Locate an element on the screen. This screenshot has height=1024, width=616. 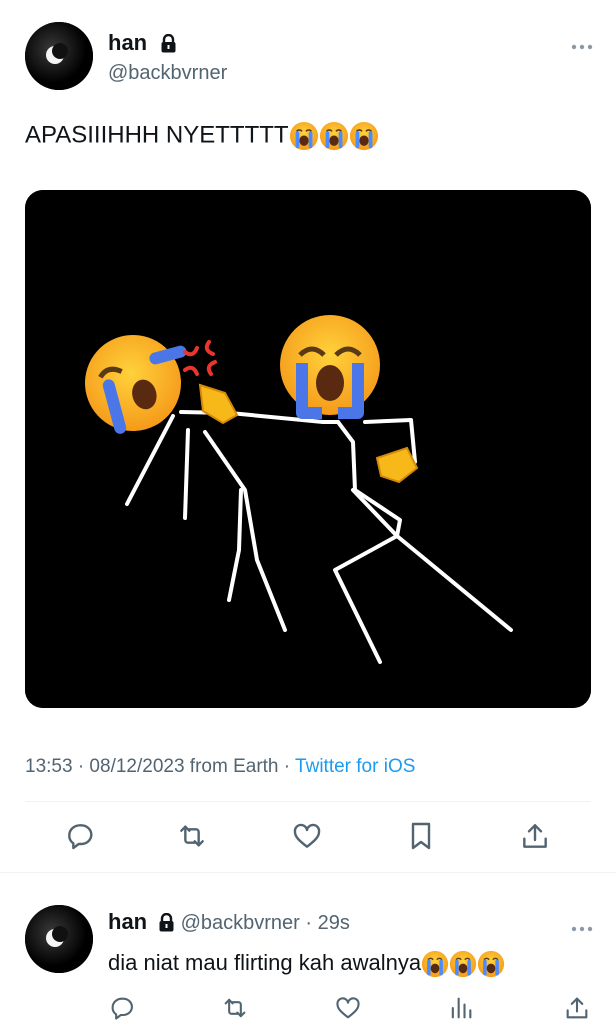
bookmark-icon is located at coordinates (421, 836).